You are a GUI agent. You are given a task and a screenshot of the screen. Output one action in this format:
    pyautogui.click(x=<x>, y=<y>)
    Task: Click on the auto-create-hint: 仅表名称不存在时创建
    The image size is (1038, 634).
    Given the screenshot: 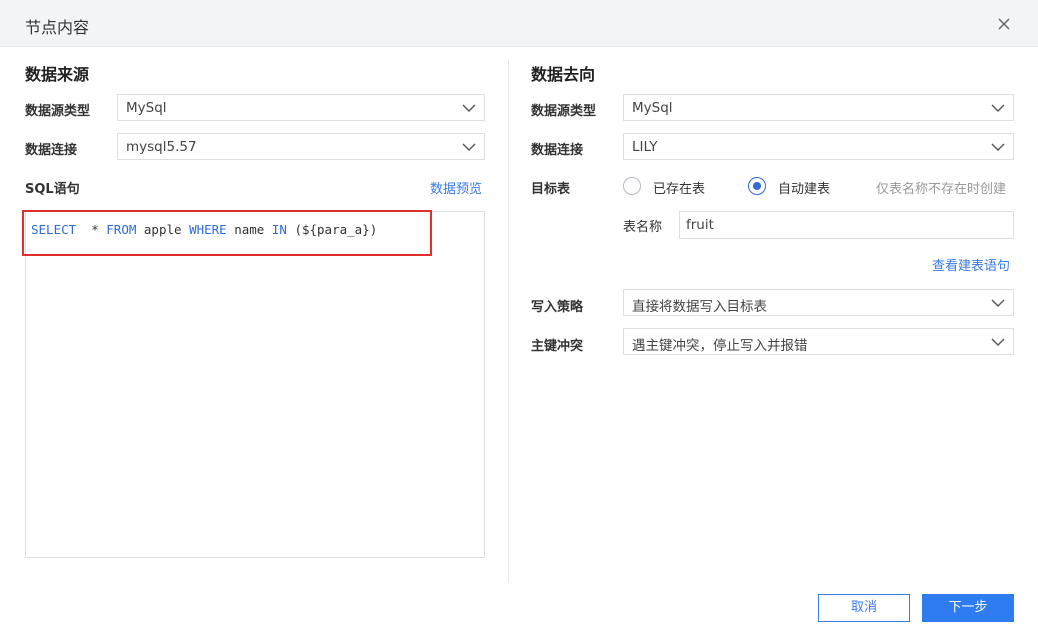 What is the action you would take?
    pyautogui.click(x=941, y=189)
    